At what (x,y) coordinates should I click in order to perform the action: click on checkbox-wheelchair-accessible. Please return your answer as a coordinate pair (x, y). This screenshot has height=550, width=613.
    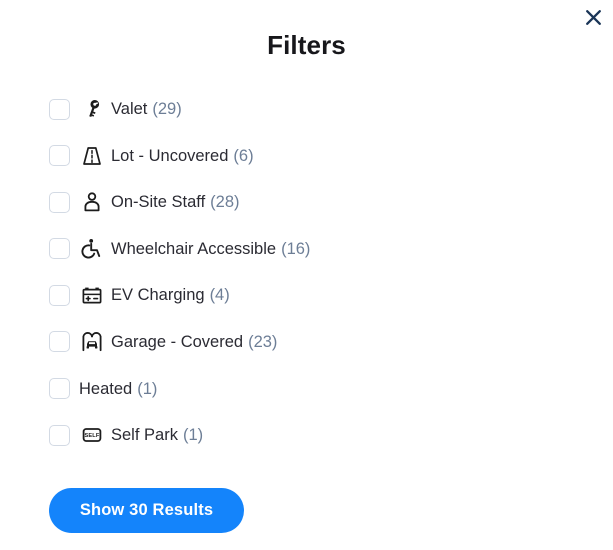
    Looking at the image, I should click on (59, 249).